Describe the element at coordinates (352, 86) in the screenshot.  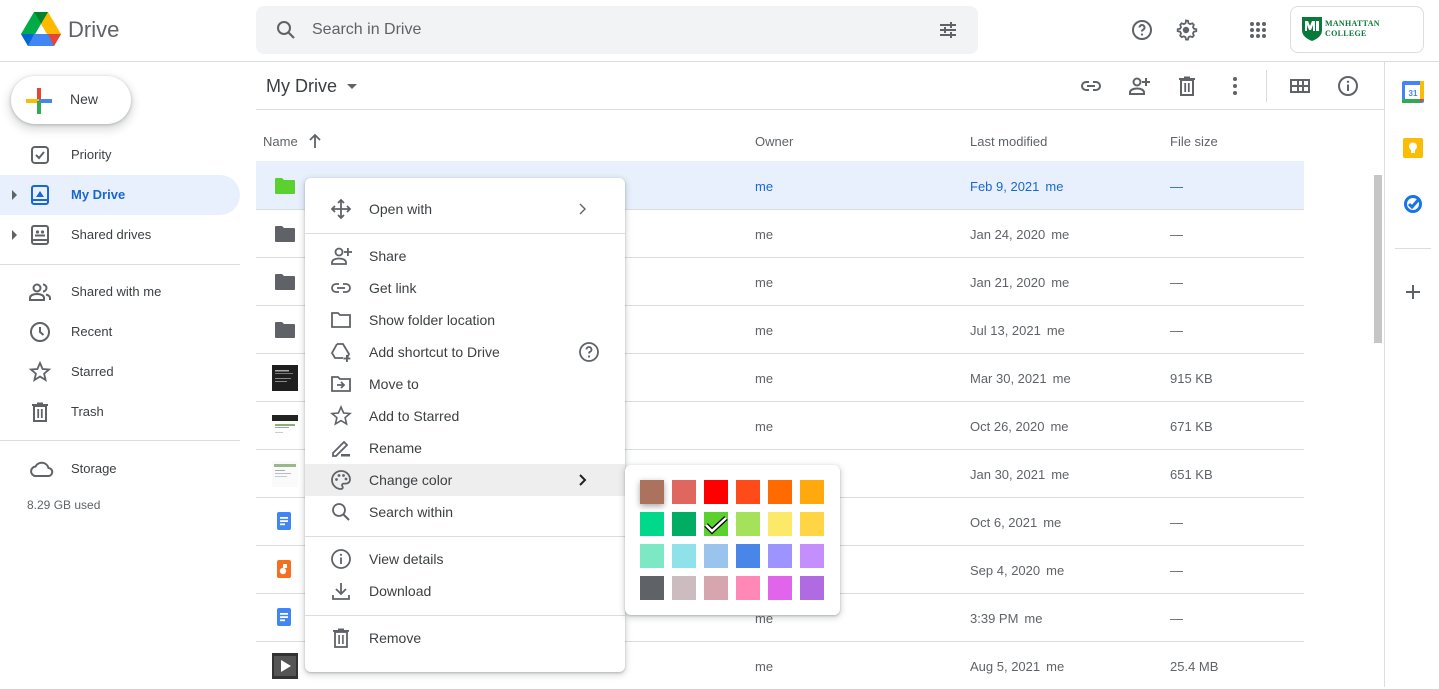
I see `title-dropdown-icon` at that location.